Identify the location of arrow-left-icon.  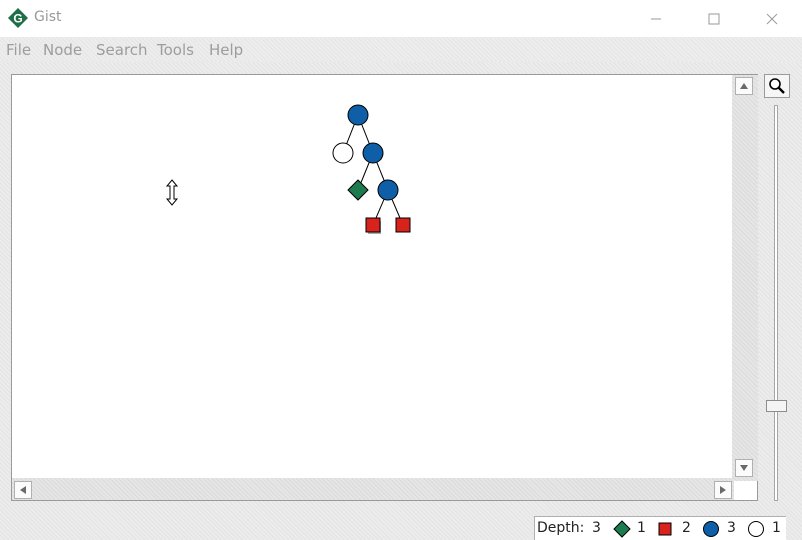
(23, 490).